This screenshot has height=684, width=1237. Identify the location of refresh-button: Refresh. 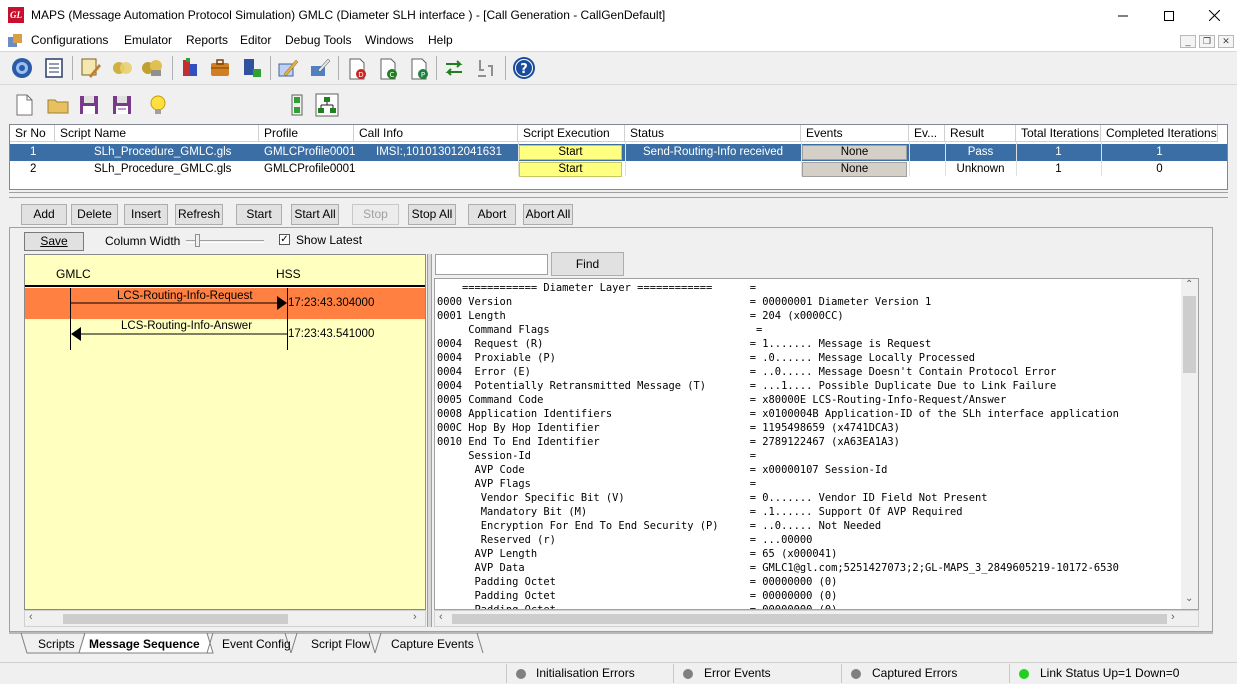
(199, 214).